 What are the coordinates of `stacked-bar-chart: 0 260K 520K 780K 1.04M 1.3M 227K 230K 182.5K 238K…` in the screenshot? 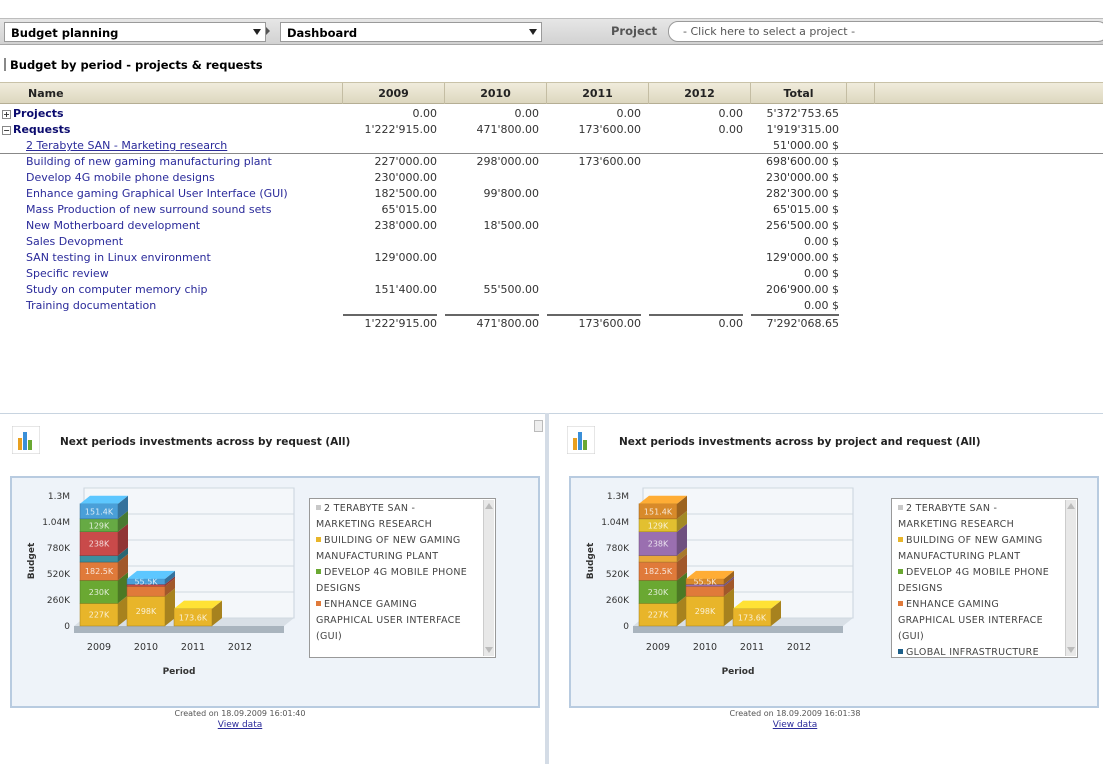 It's located at (720, 582).